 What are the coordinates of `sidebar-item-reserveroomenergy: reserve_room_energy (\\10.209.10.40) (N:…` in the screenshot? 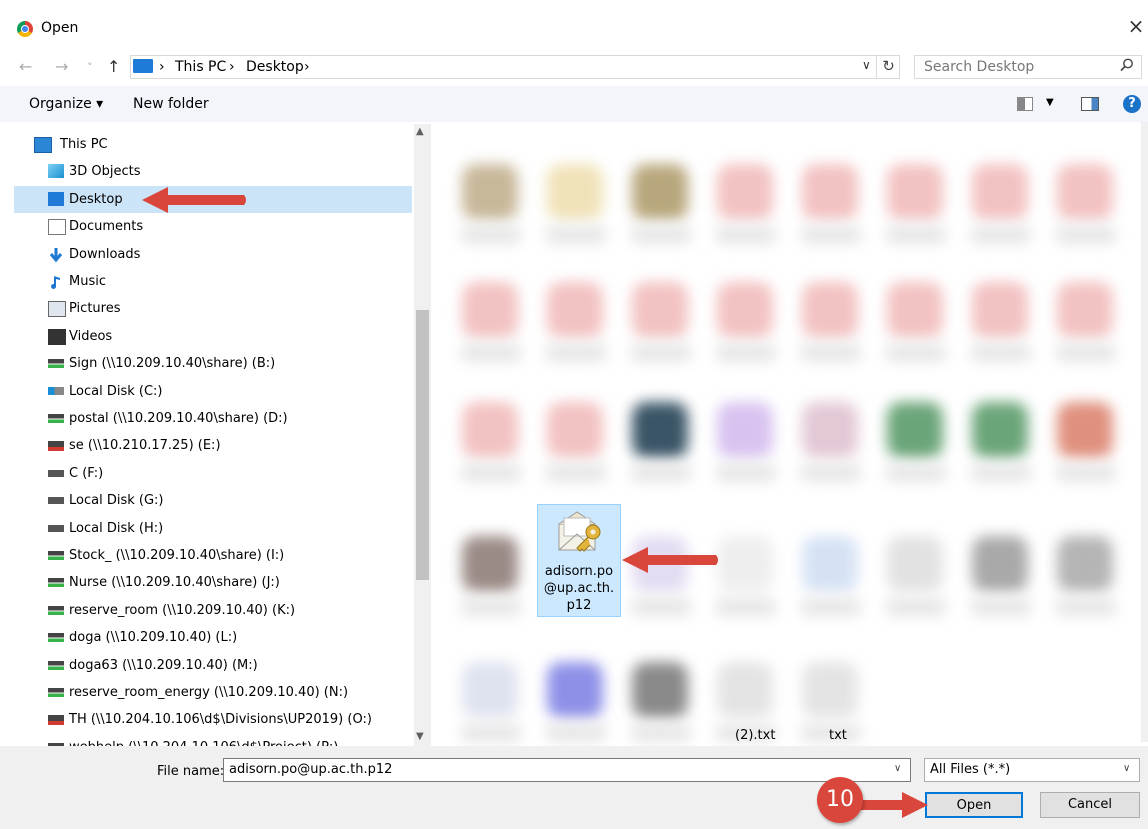 It's located at (213, 692).